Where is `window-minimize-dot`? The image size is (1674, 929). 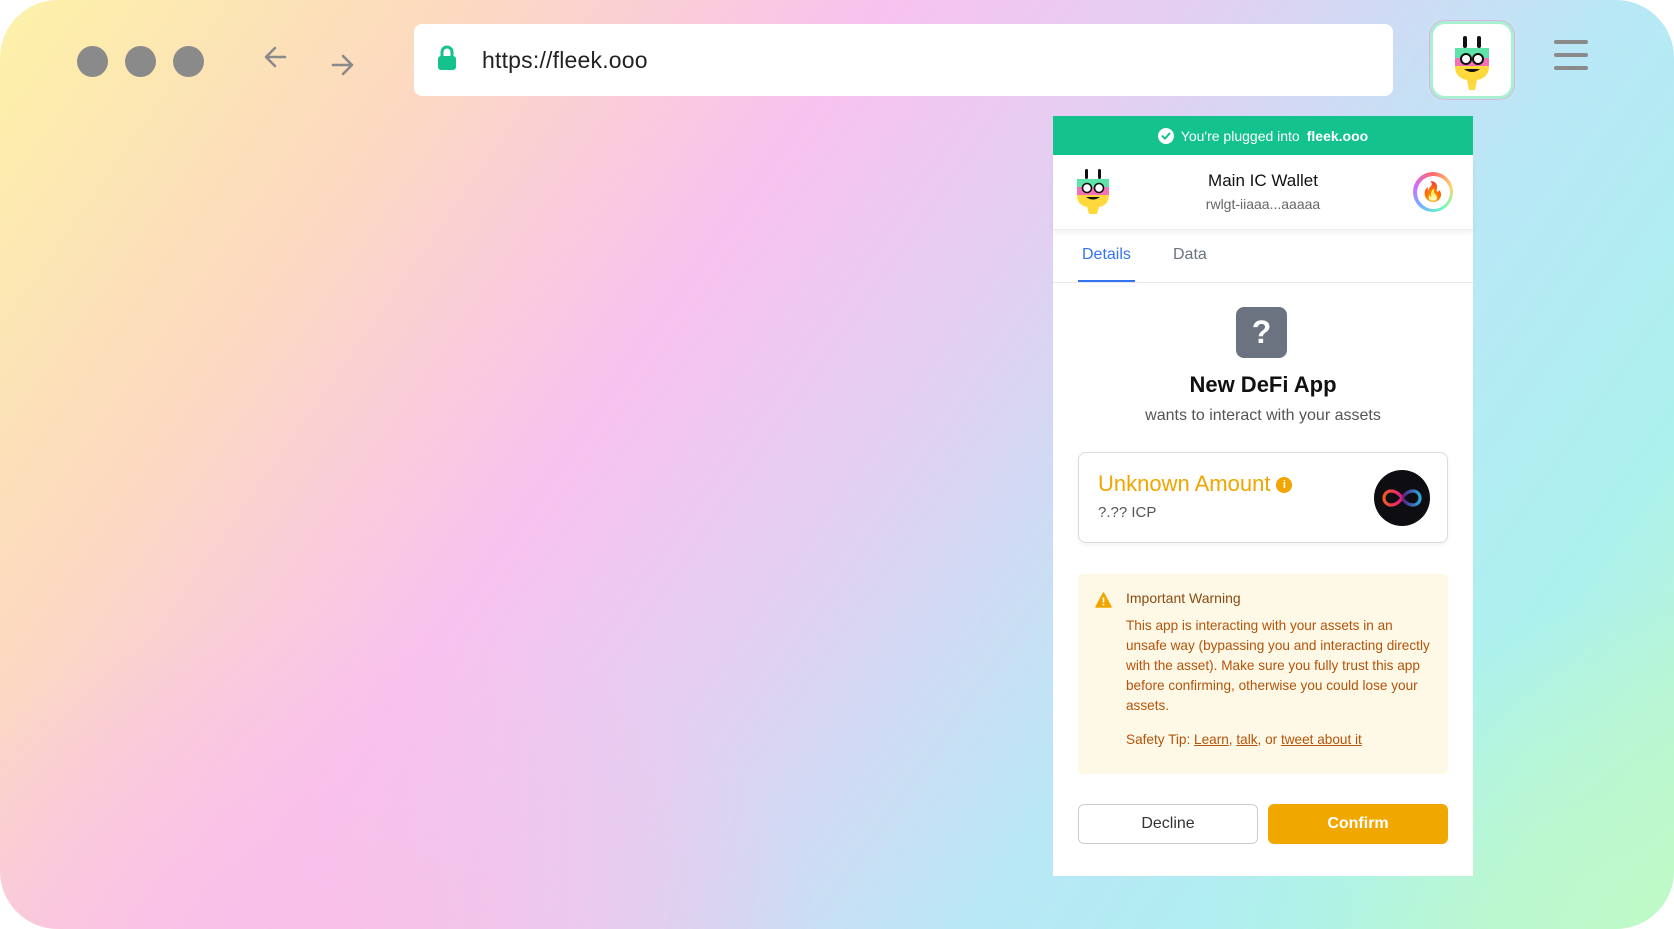
window-minimize-dot is located at coordinates (140, 61).